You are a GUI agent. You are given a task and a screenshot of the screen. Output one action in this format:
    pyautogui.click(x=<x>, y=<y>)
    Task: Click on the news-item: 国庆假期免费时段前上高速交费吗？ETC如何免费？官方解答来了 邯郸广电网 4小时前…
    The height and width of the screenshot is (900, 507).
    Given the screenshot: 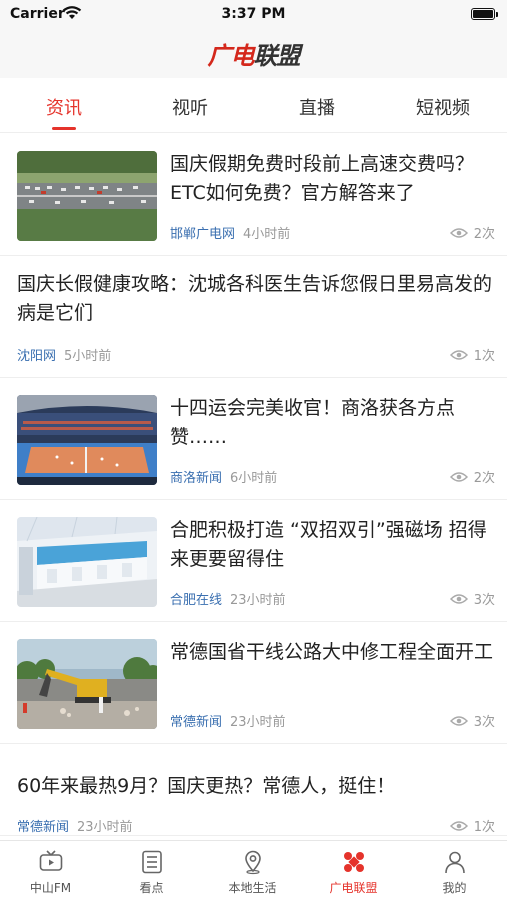 What is the action you would take?
    pyautogui.click(x=253, y=195)
    